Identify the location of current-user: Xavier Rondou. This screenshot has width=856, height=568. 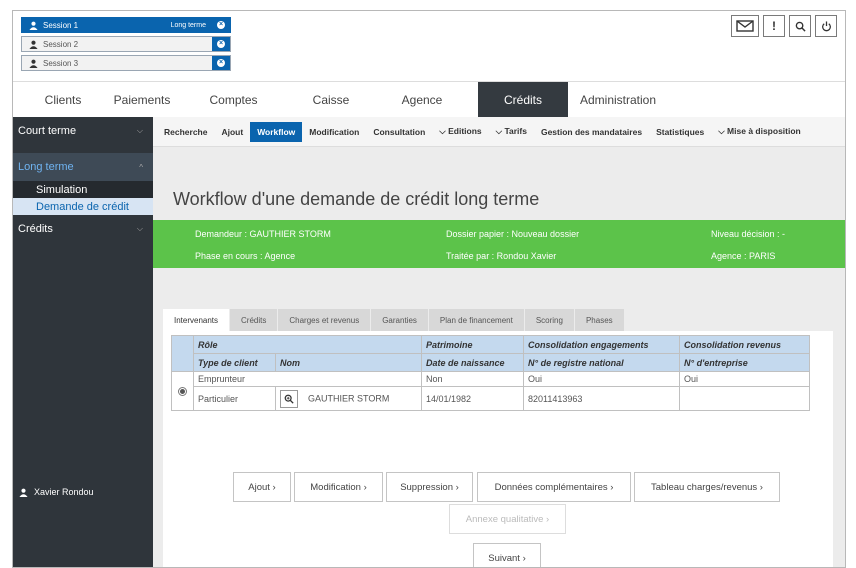
(56, 492).